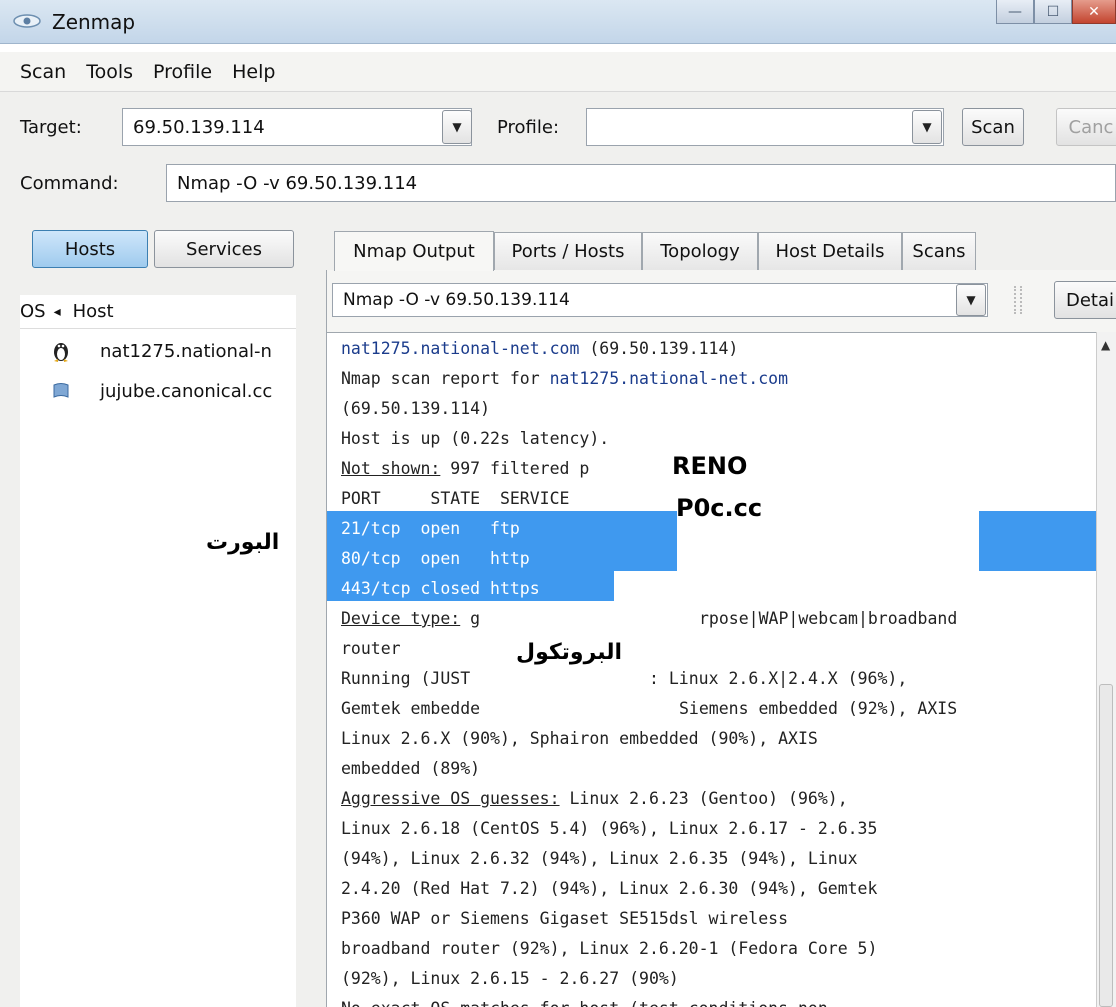 The width and height of the screenshot is (1116, 1007). What do you see at coordinates (416, 408) in the screenshot?
I see `output-line: (69.50.139.114)` at bounding box center [416, 408].